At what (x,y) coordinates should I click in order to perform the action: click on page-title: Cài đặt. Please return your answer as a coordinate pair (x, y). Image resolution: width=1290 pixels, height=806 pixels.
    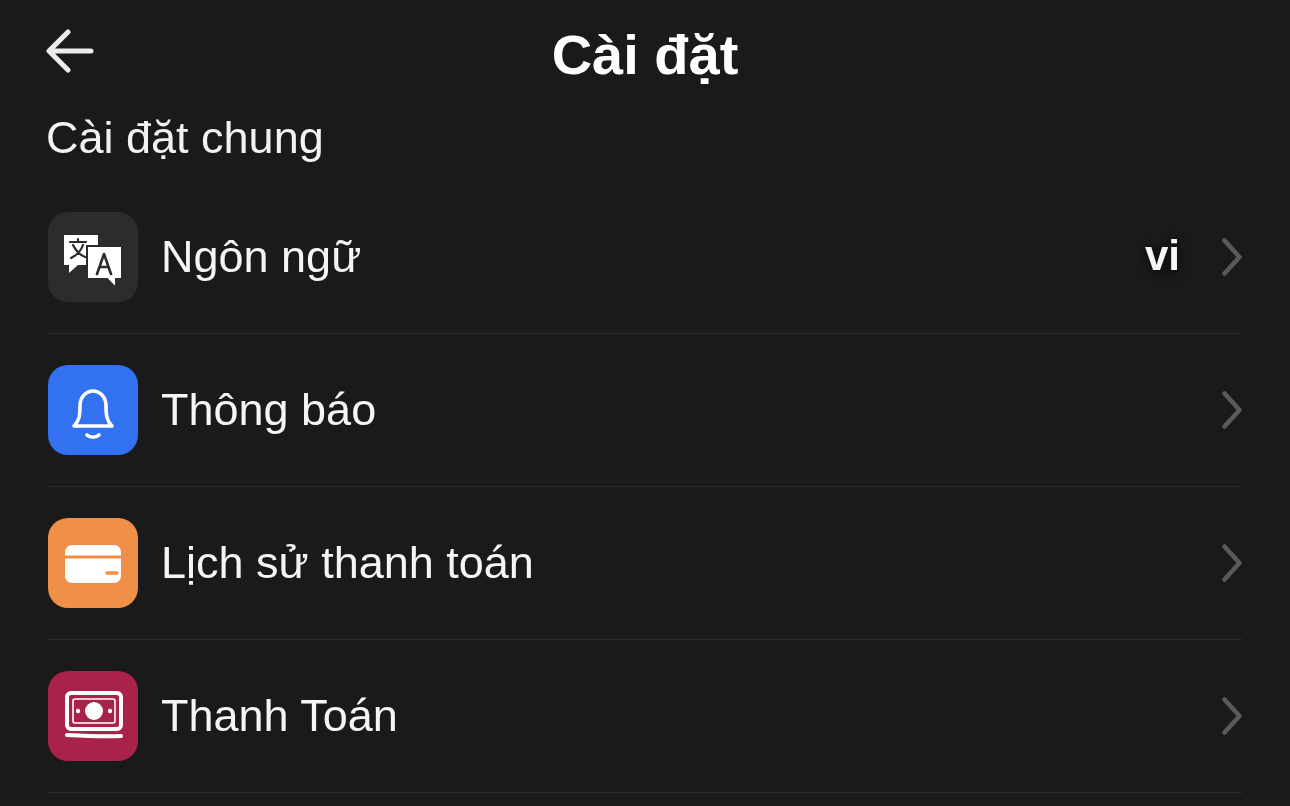
    Looking at the image, I should click on (645, 55).